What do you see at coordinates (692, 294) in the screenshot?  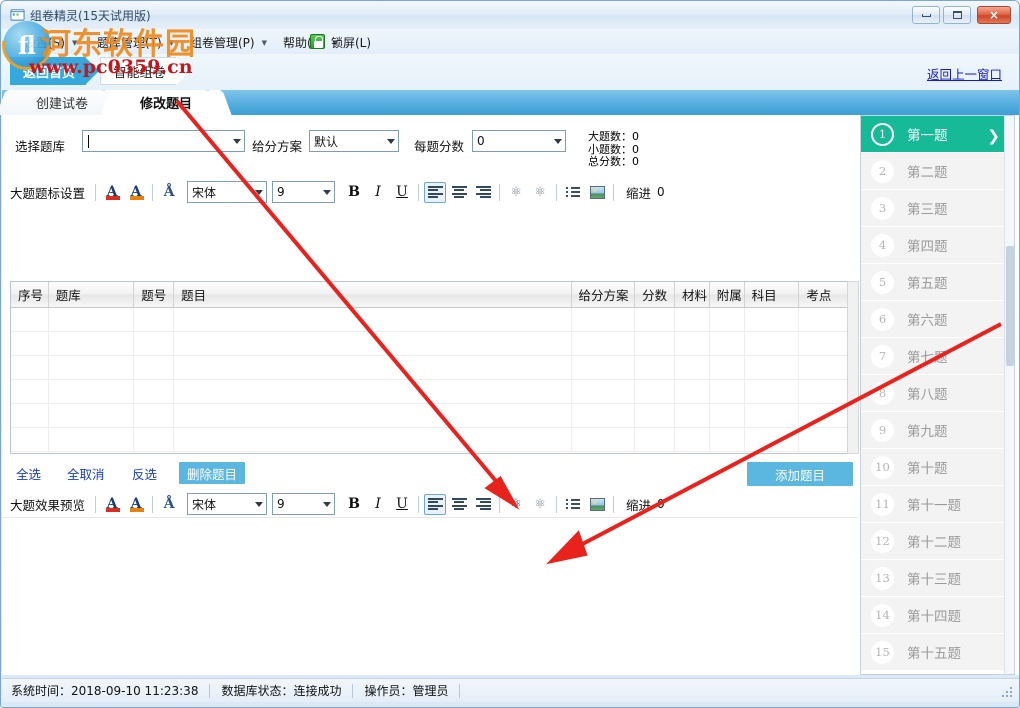 I see `table-column-header: 材料` at bounding box center [692, 294].